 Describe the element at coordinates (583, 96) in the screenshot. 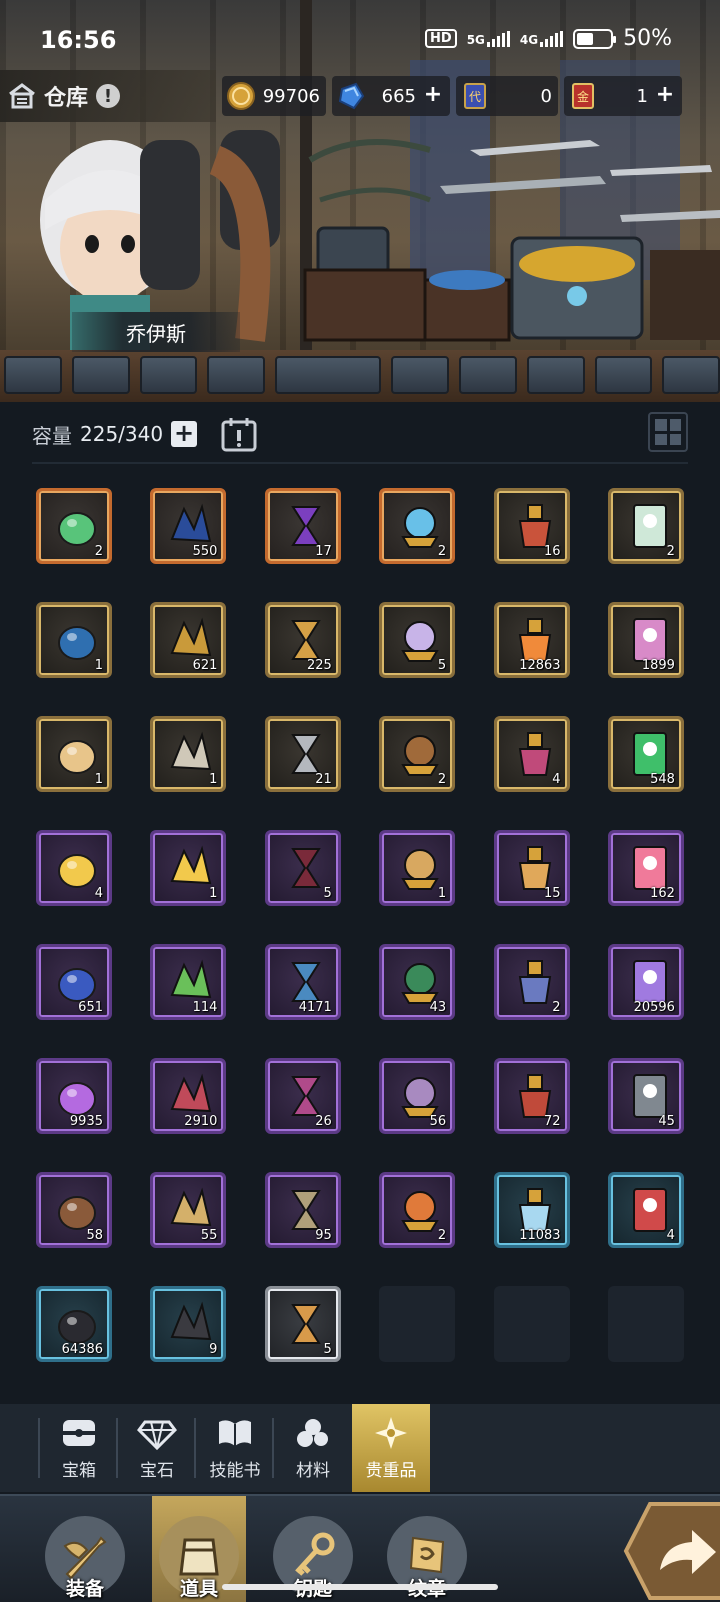

I see `gold-ticket-icon: 金` at that location.